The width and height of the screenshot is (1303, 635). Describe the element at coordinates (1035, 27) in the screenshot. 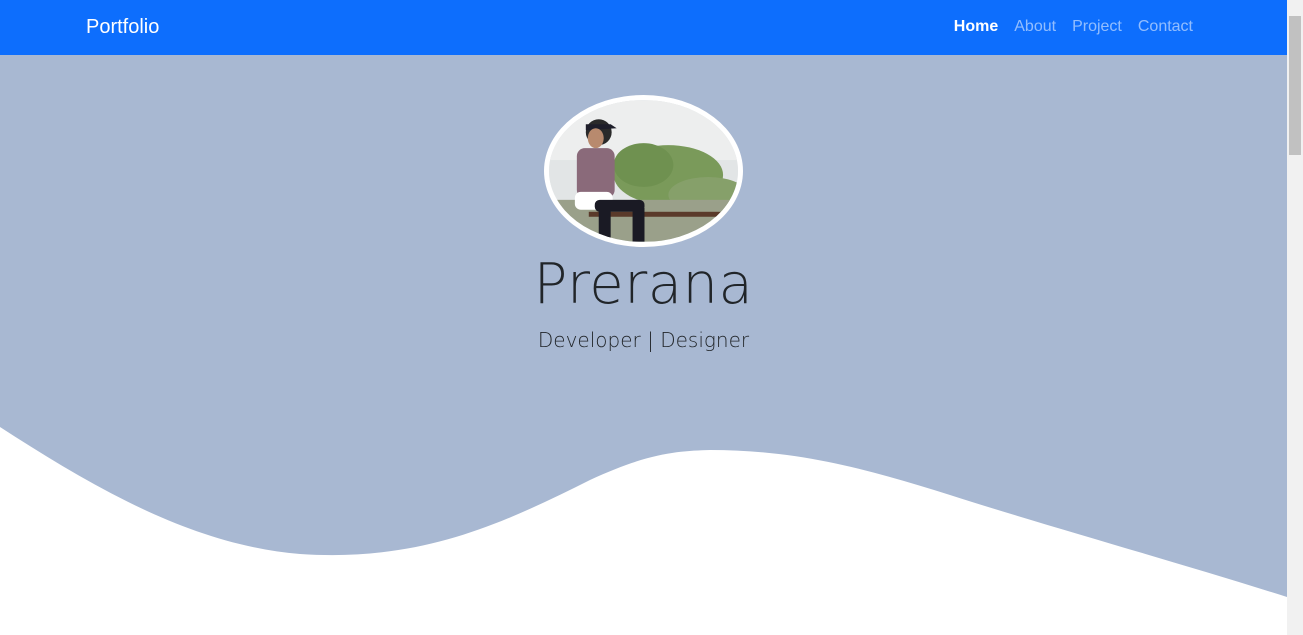

I see `nav-link-about: About` at that location.